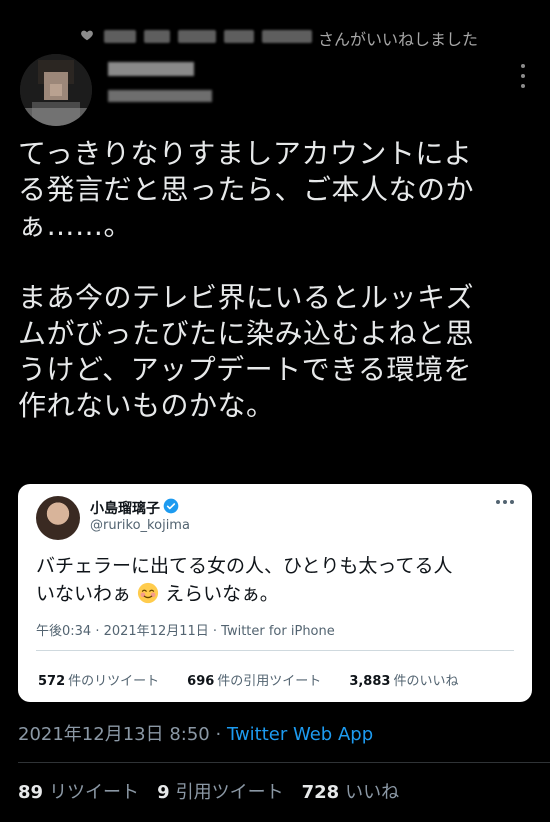 The image size is (550, 822). Describe the element at coordinates (351, 791) in the screenshot. I see `likes-stat: 728 いいね` at that location.